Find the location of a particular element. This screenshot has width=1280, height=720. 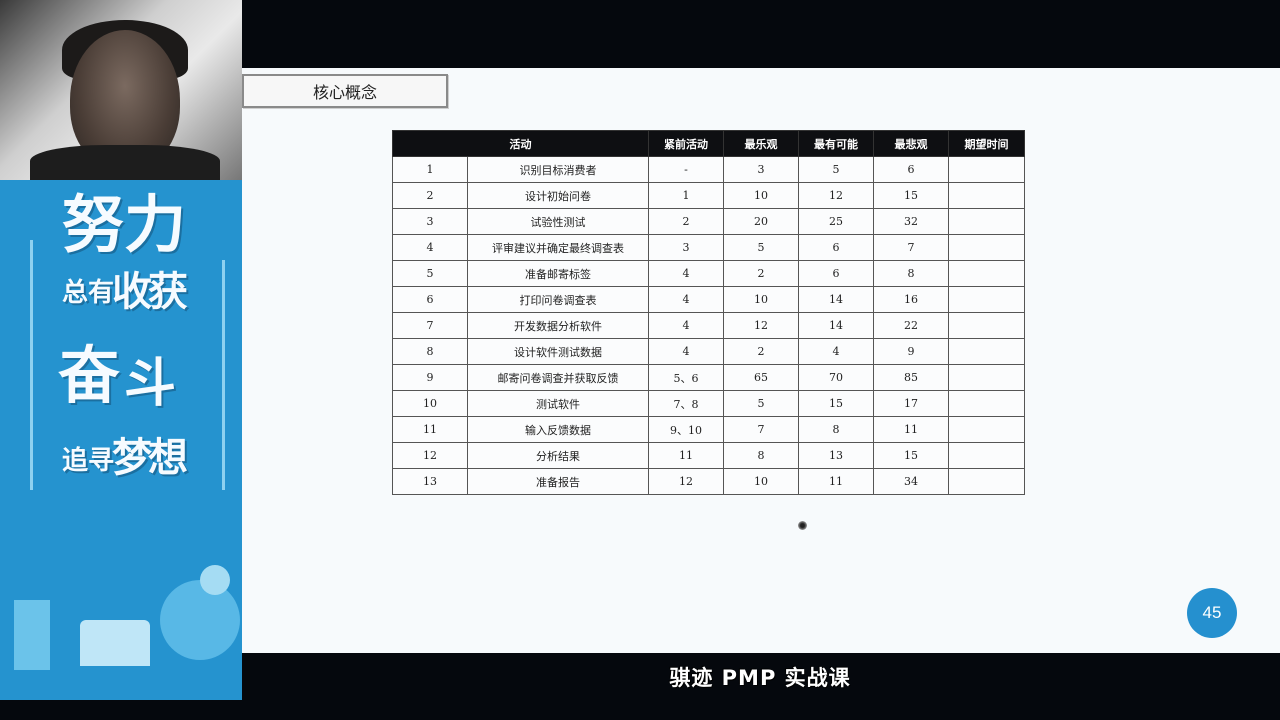

table-row: 12 分析结果 11 8 13 15 is located at coordinates (708, 455).